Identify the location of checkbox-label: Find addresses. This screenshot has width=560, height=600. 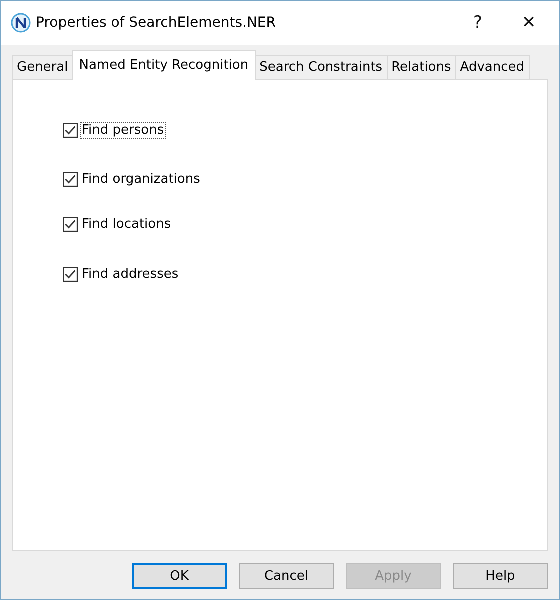
(130, 274).